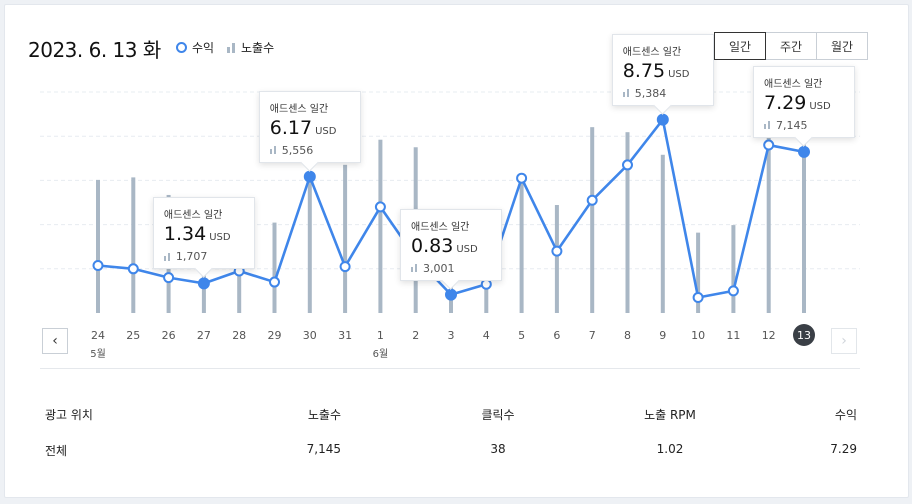  What do you see at coordinates (345, 335) in the screenshot?
I see `x-tick-label: 31` at bounding box center [345, 335].